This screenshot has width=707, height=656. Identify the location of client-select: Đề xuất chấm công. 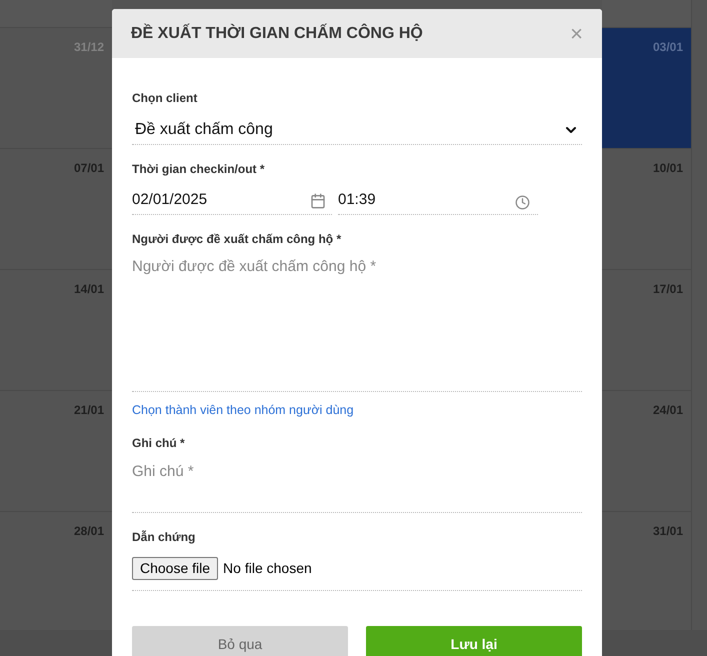
(357, 130).